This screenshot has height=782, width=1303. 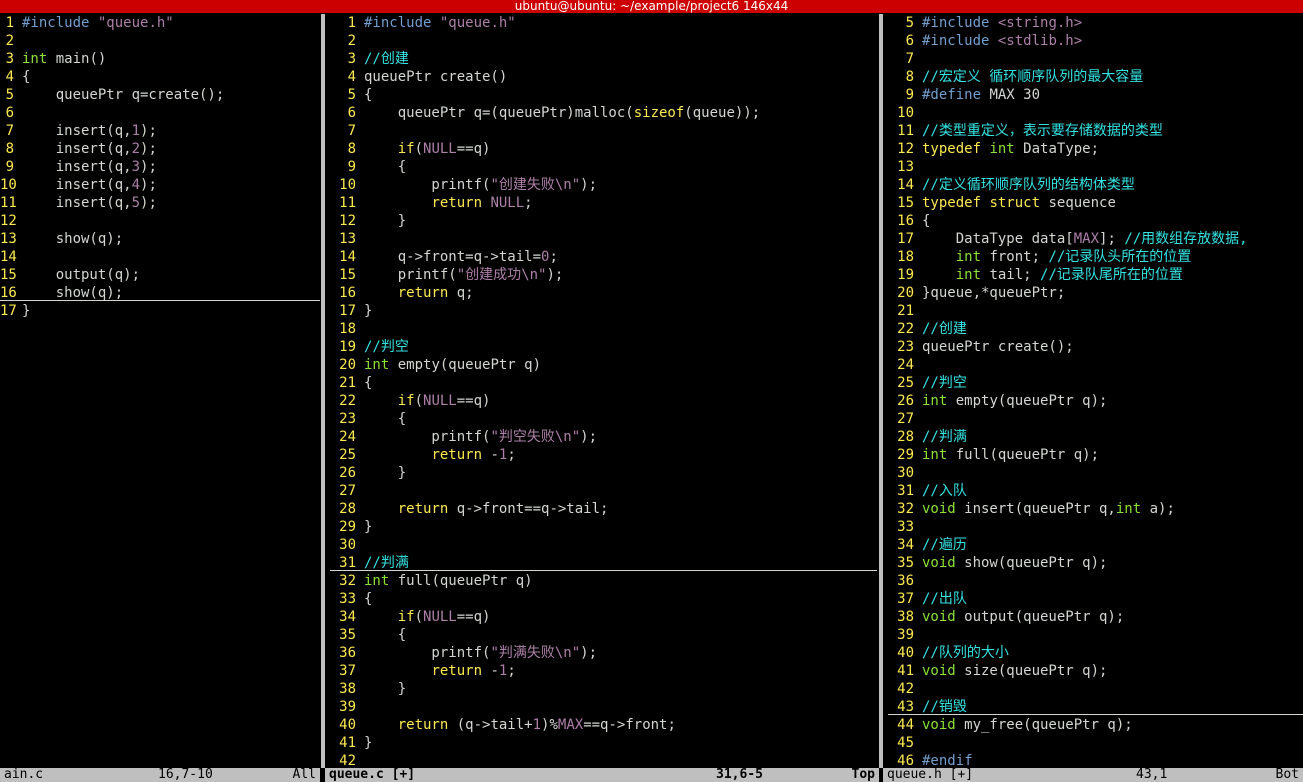 What do you see at coordinates (1095, 455) in the screenshot?
I see `code-line: 29 int full(queuePtr q);` at bounding box center [1095, 455].